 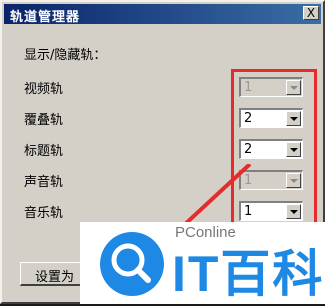 What do you see at coordinates (311, 13) in the screenshot?
I see `close-button: X` at bounding box center [311, 13].